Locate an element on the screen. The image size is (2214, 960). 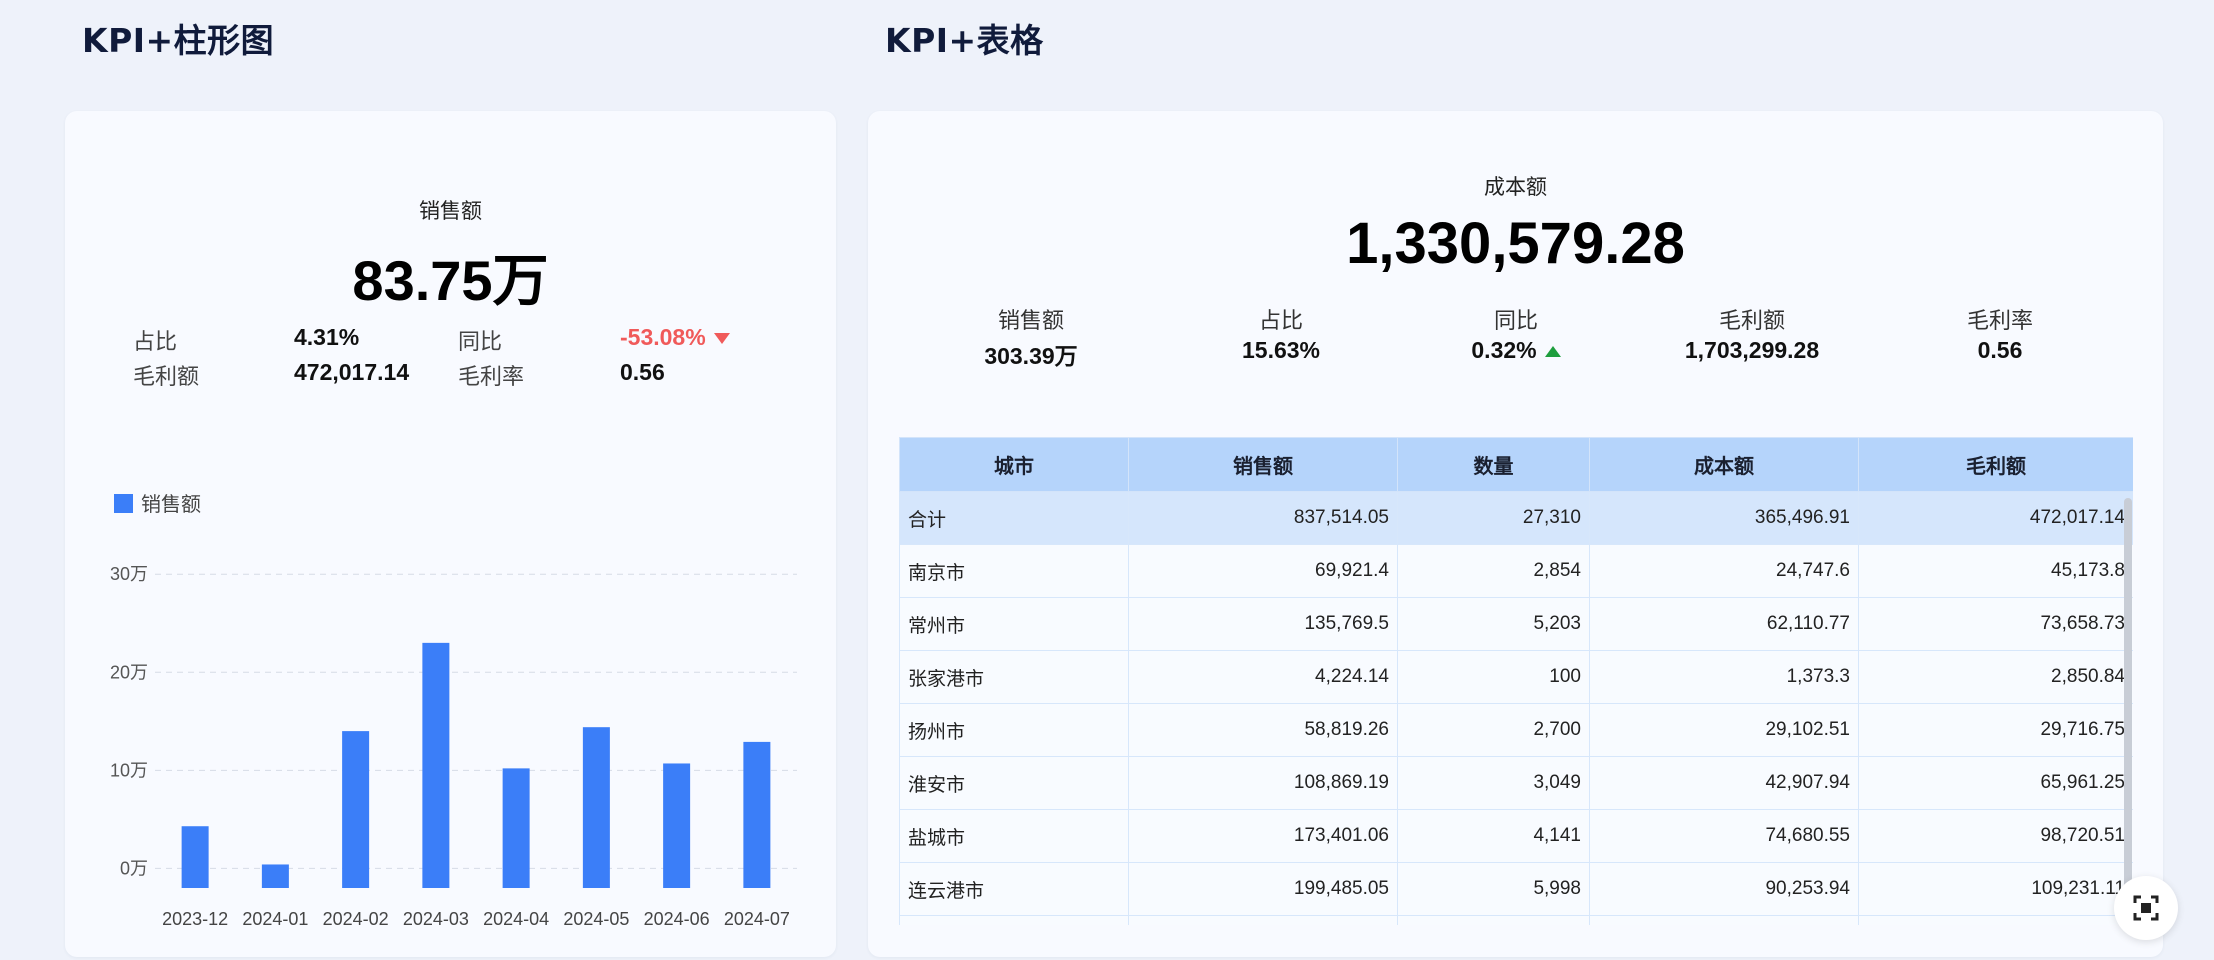
sub-kpi-gross-profit-value: 1,703,299.28 is located at coordinates (1752, 350).